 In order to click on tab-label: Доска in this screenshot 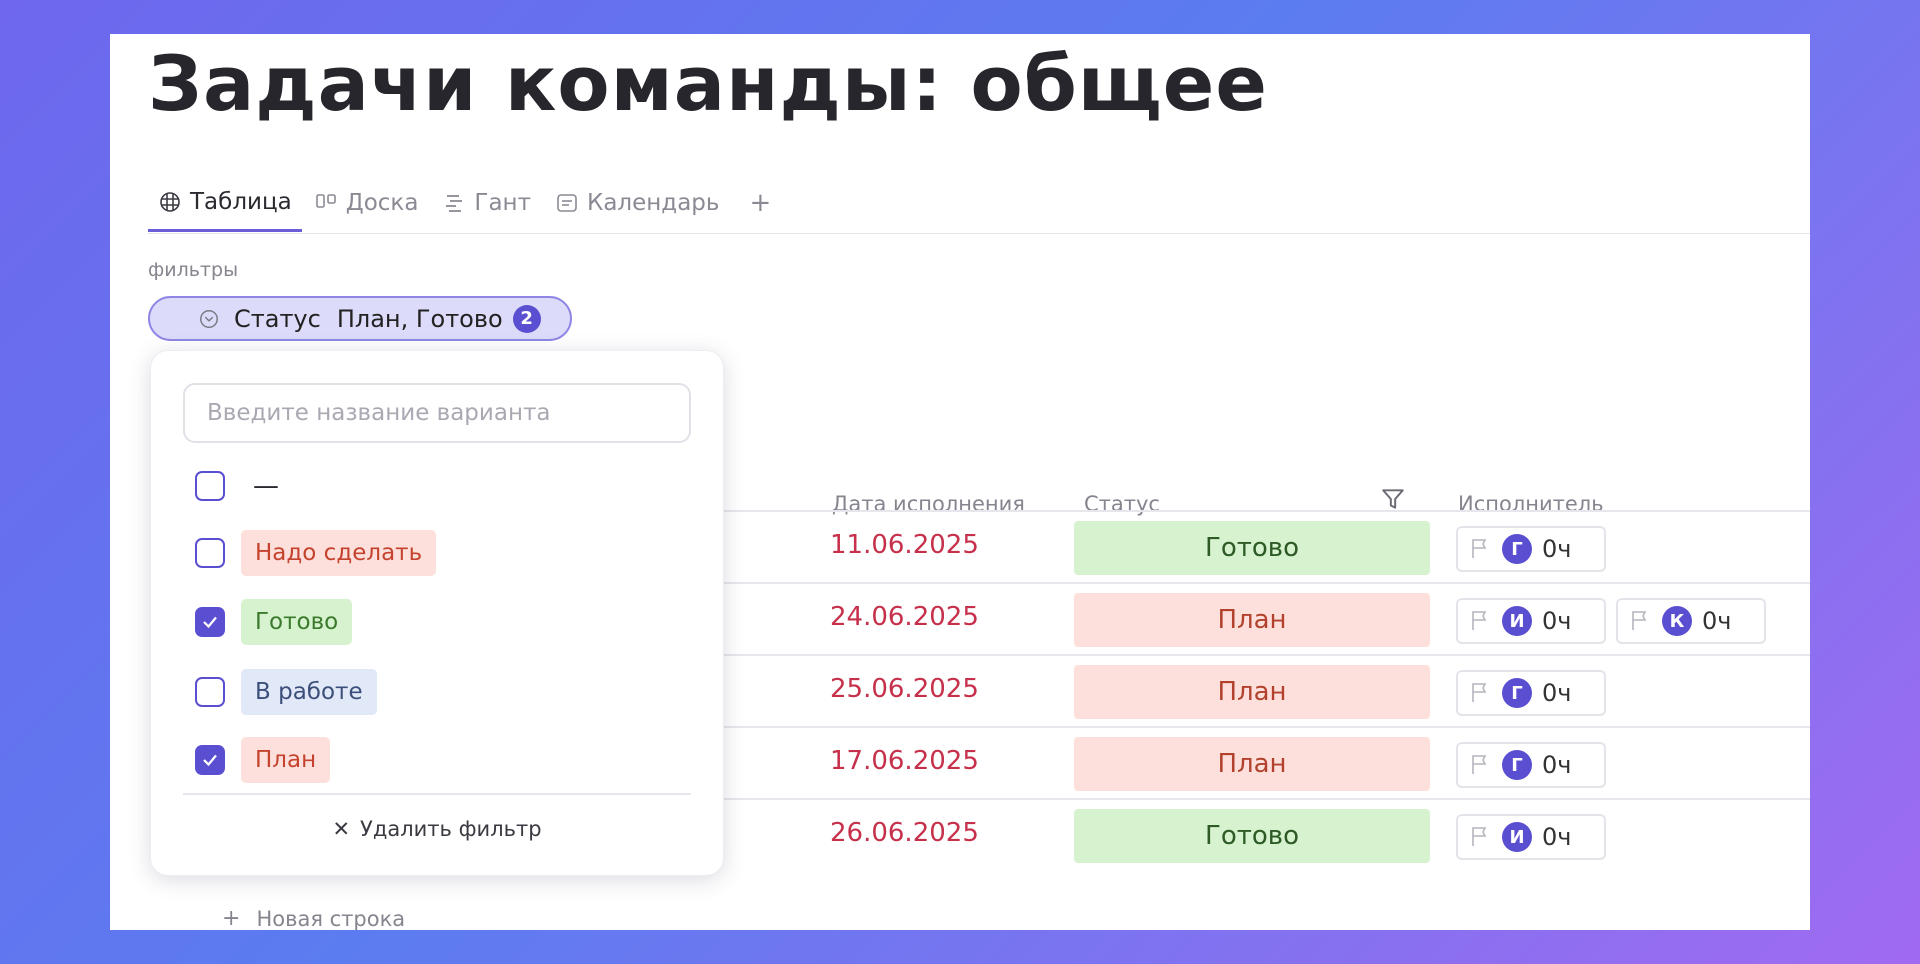, I will do `click(382, 203)`.